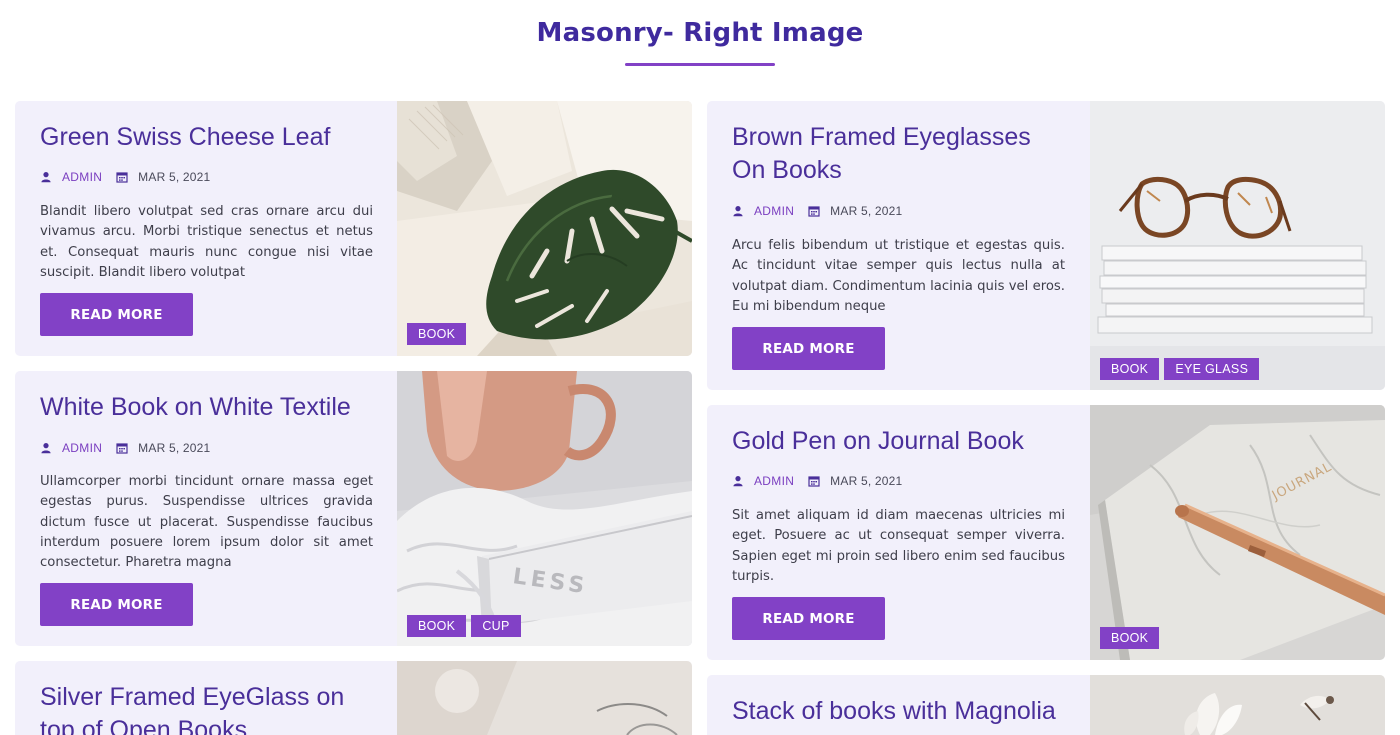  I want to click on post-title: White Book on White Textile, so click(206, 407).